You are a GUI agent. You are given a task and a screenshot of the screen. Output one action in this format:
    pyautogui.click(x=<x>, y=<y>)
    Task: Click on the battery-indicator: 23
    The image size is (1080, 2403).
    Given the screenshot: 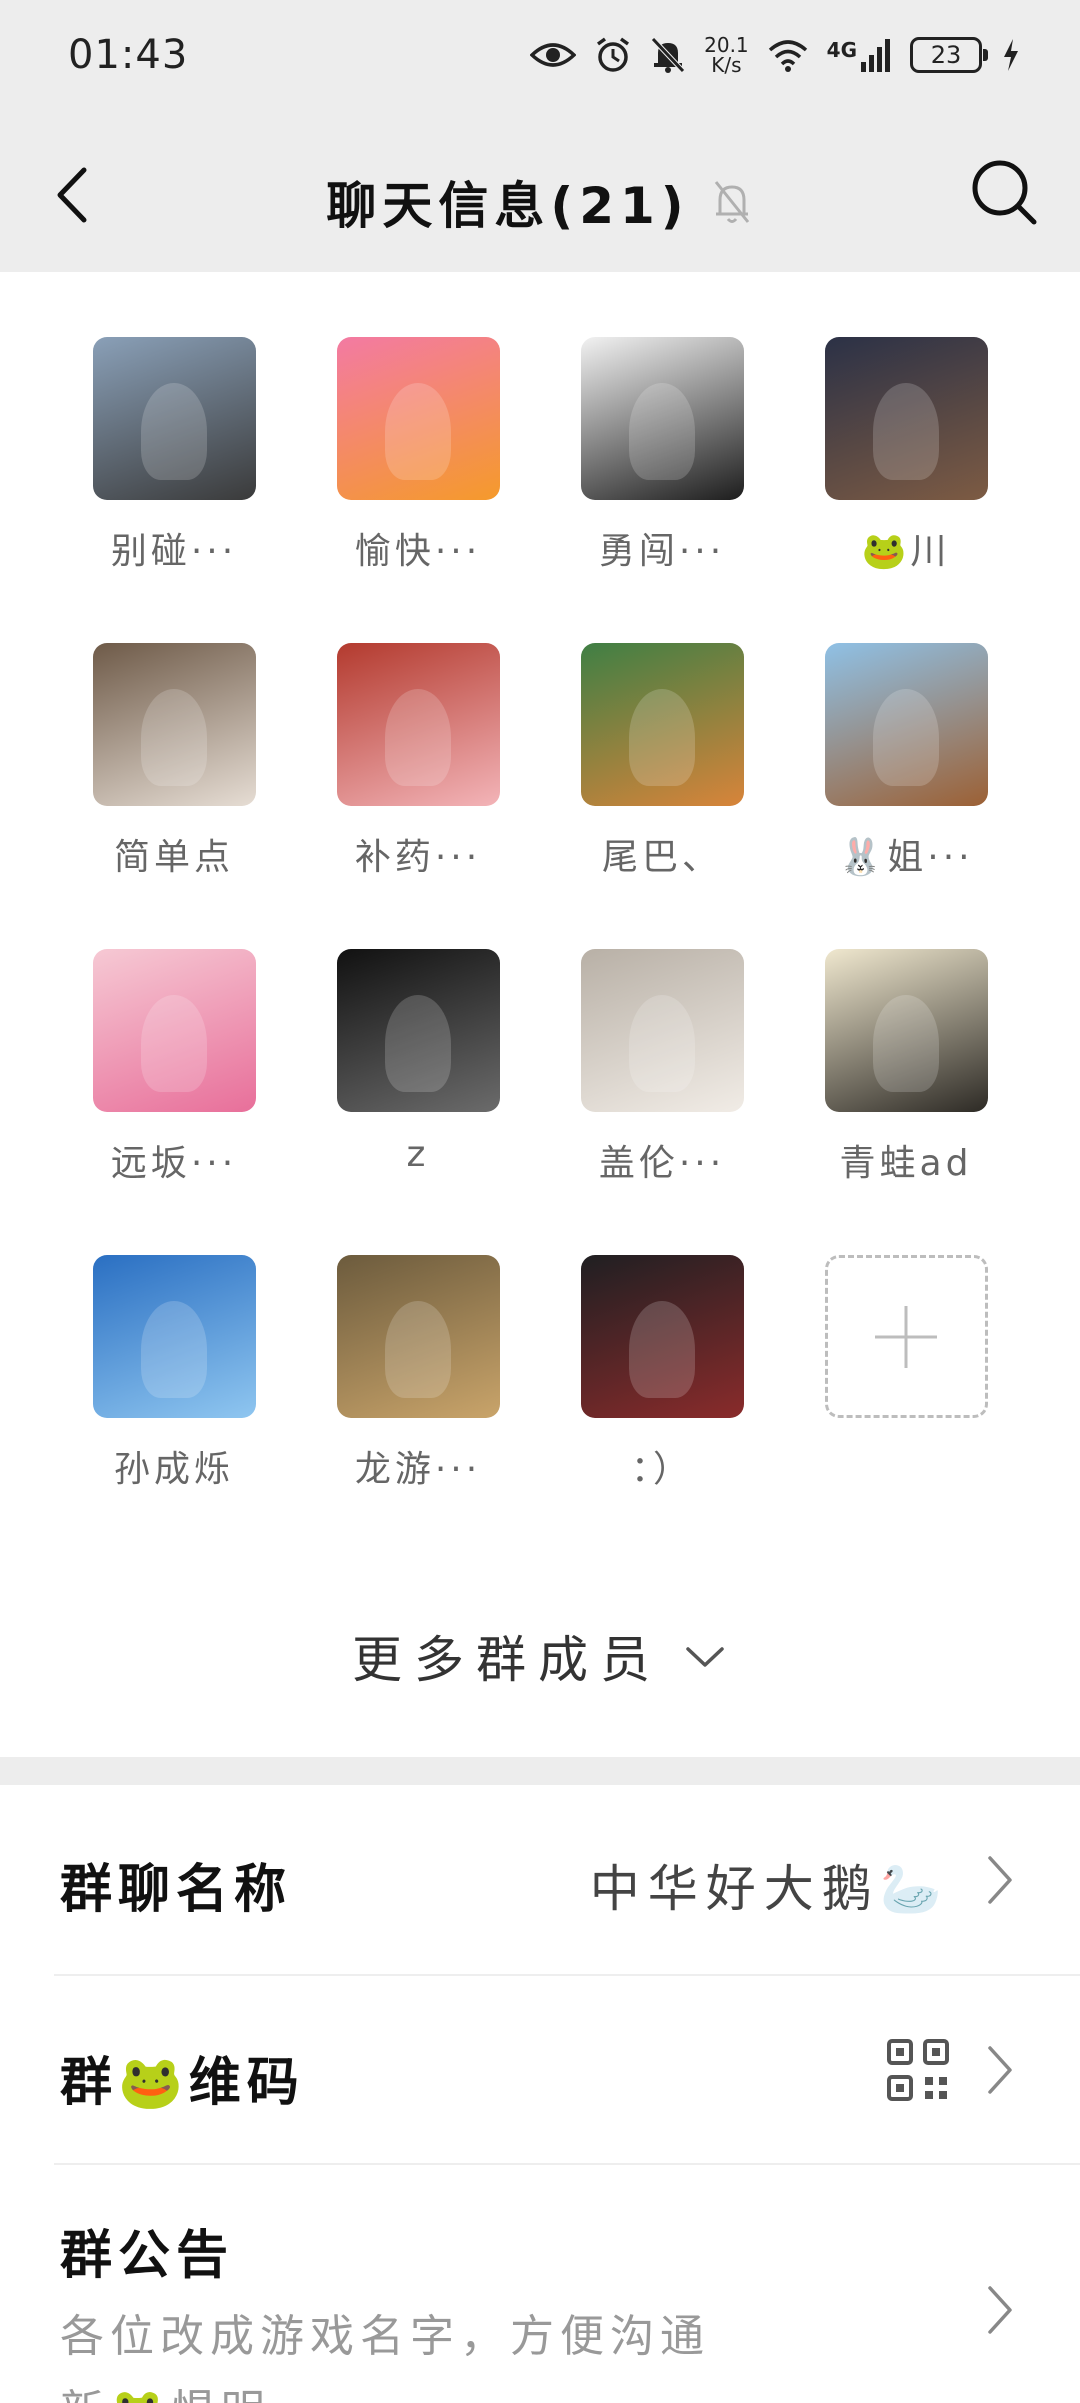 What is the action you would take?
    pyautogui.click(x=949, y=55)
    